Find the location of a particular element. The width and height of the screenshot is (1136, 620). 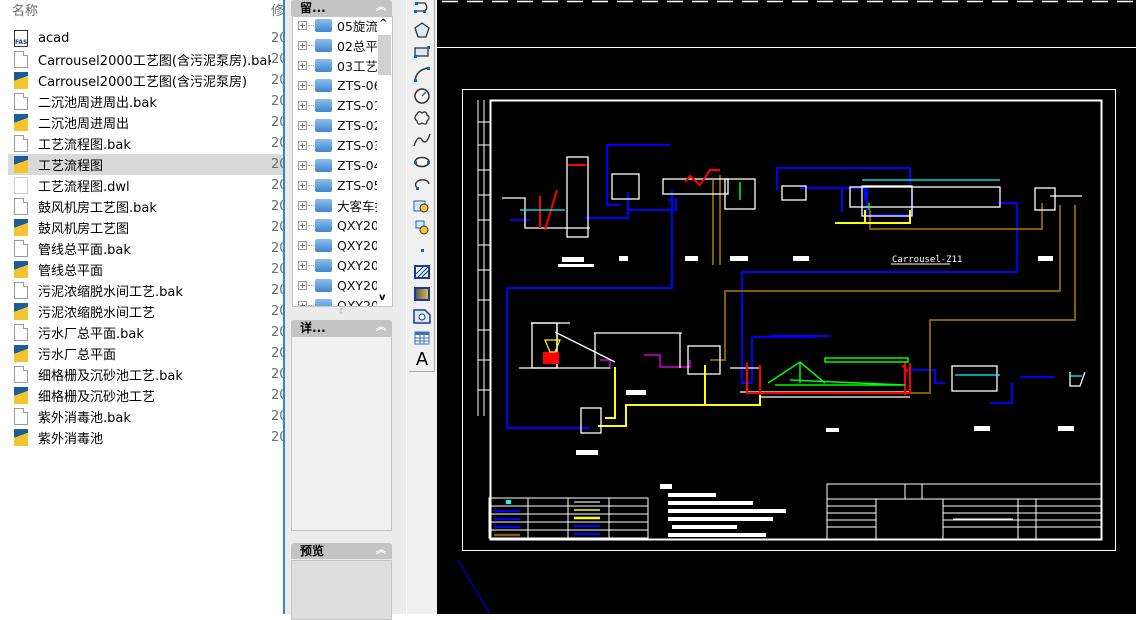

gradient-icon is located at coordinates (422, 294).